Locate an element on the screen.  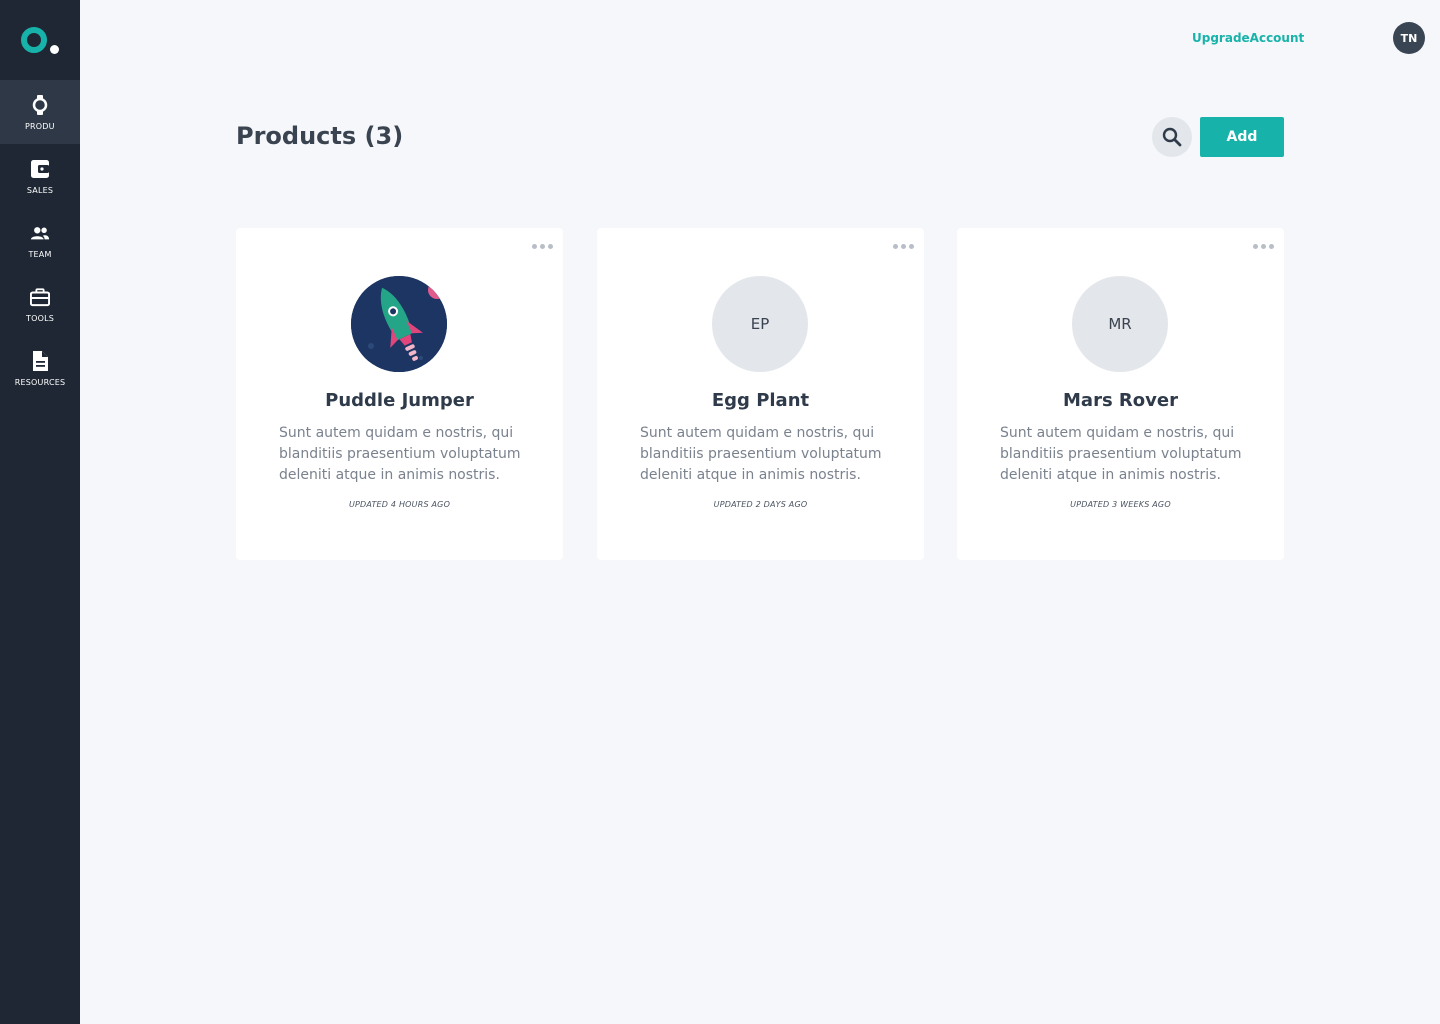
logo-ring is located at coordinates (34, 40).